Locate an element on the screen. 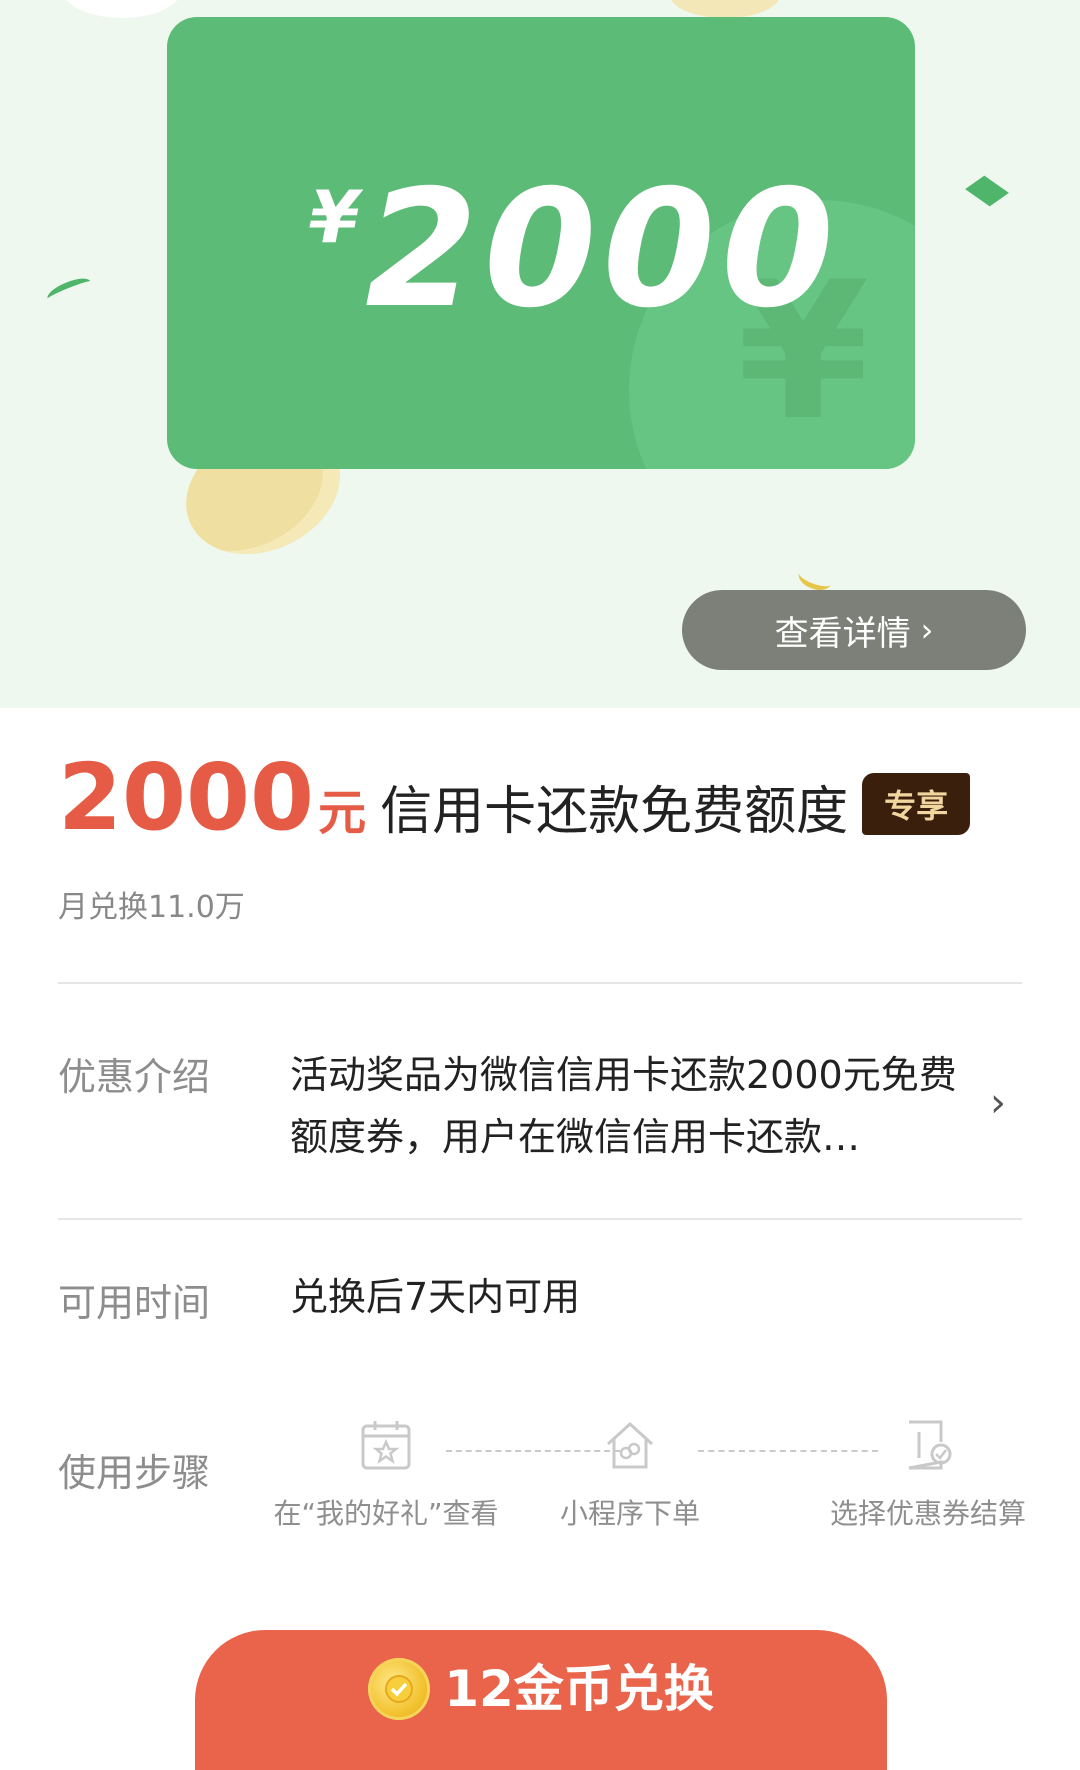  decorative-shape is located at coordinates (122, 9).